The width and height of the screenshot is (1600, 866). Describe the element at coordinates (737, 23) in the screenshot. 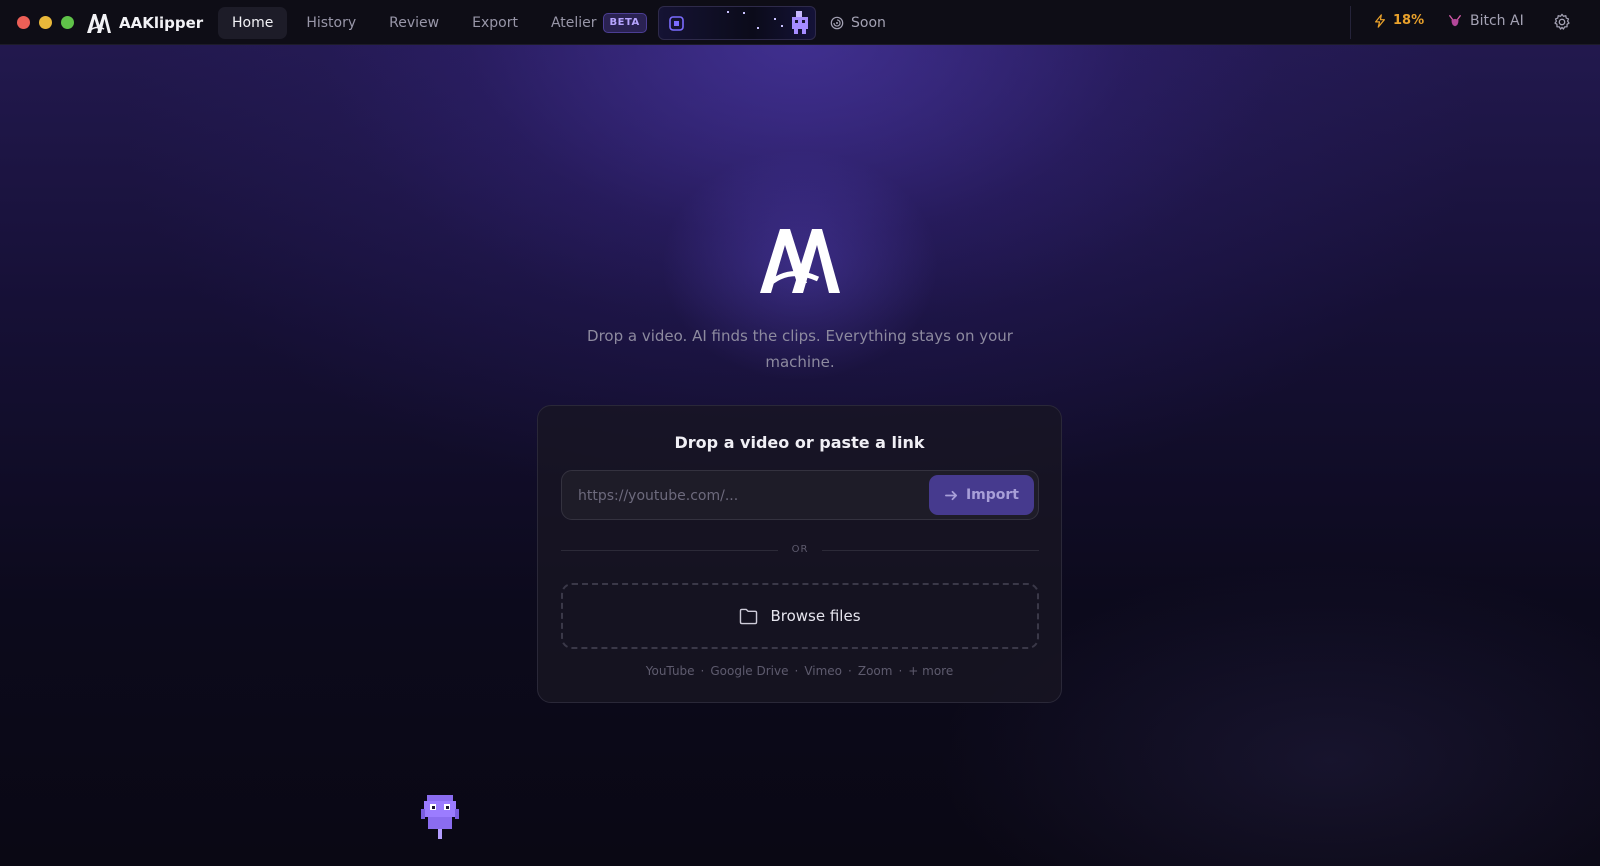

I see `pixel-game-banner` at that location.